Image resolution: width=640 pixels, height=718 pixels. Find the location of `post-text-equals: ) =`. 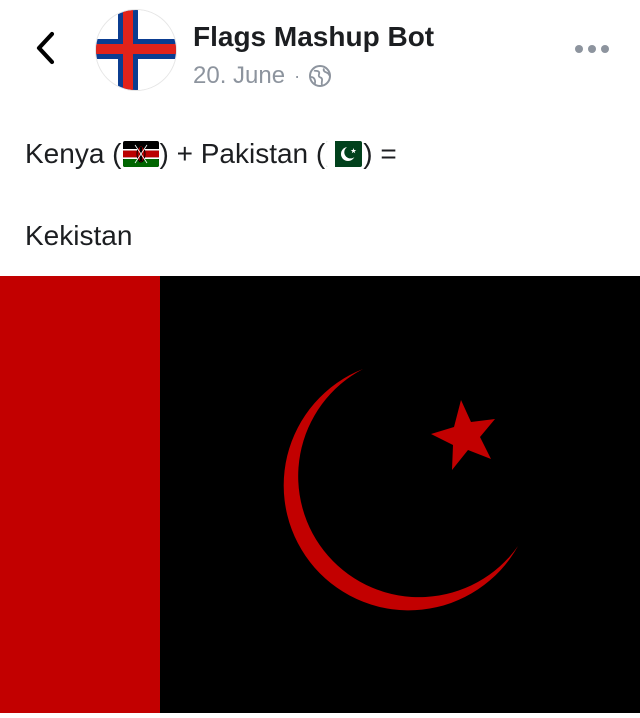

post-text-equals: ) = is located at coordinates (380, 153).